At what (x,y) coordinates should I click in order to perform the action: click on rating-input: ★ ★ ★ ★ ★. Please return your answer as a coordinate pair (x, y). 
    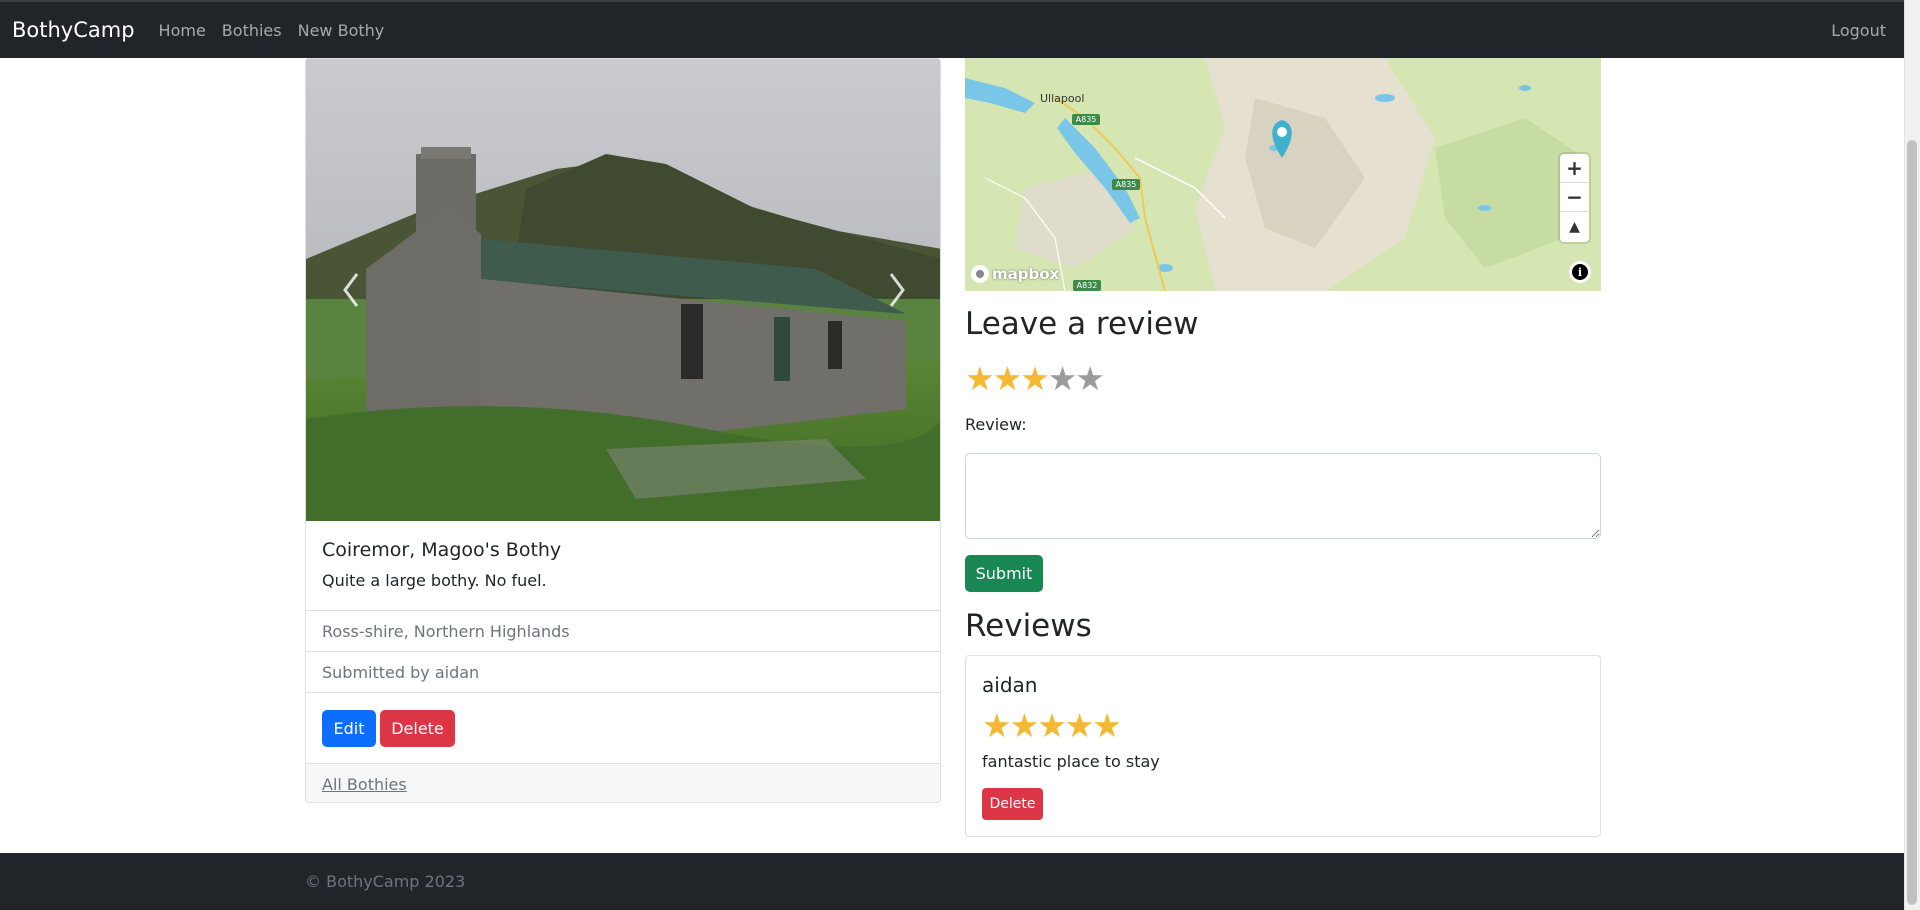
    Looking at the image, I should click on (1035, 378).